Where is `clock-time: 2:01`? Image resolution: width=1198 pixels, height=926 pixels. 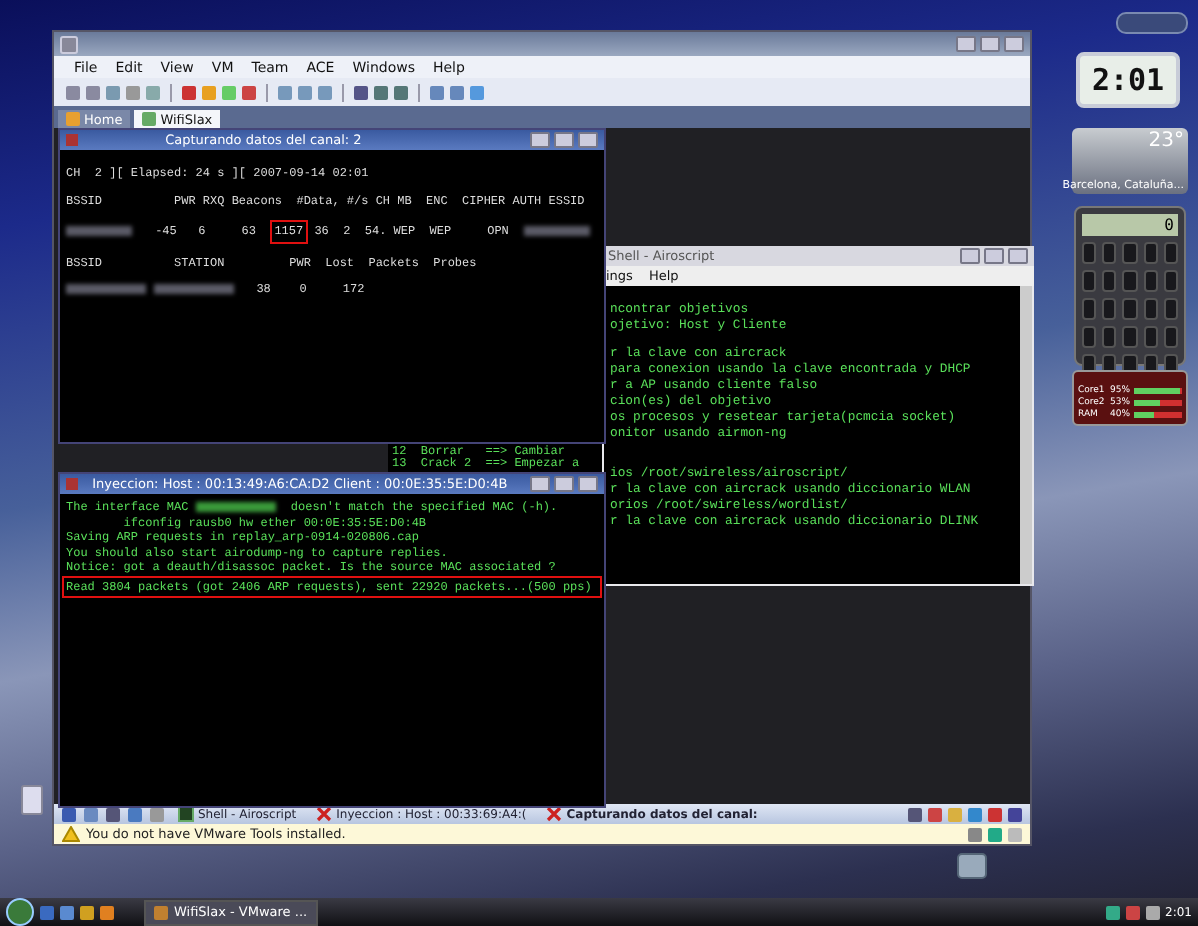
clock-time: 2:01 is located at coordinates (1128, 80).